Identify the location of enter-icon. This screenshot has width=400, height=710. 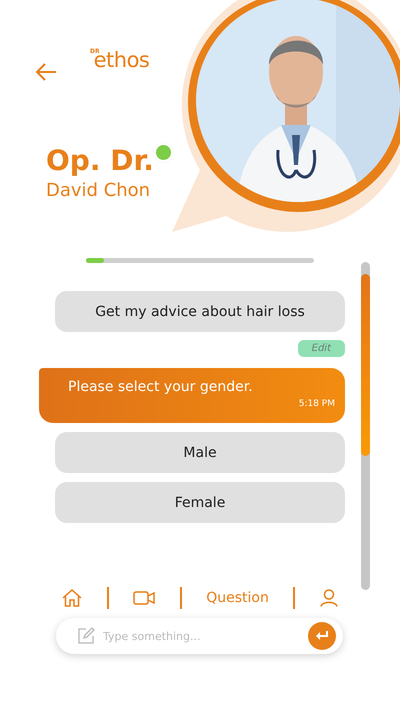
(322, 636).